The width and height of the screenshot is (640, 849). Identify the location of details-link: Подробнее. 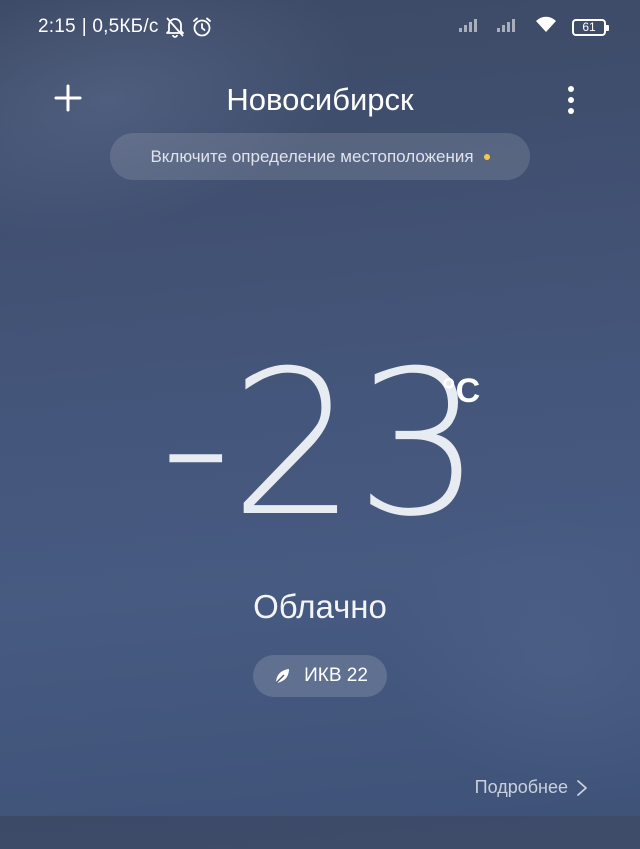
(531, 787).